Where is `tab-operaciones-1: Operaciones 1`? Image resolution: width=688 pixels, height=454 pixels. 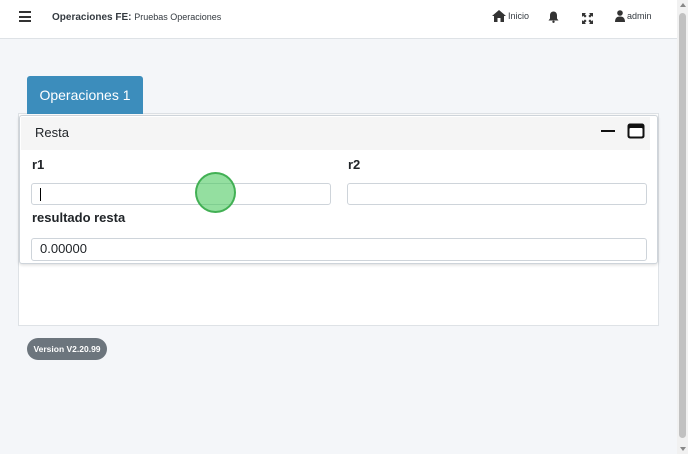
tab-operaciones-1: Operaciones 1 is located at coordinates (85, 95).